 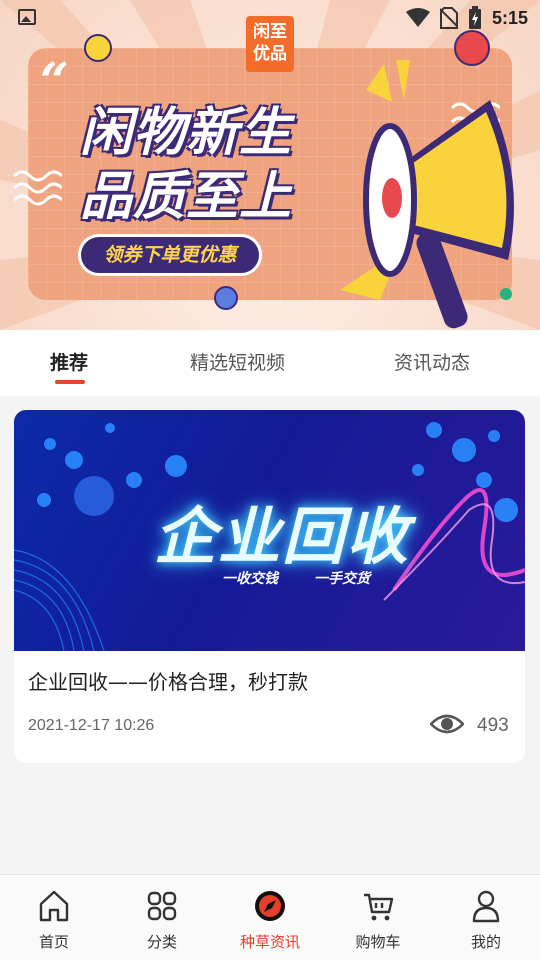 What do you see at coordinates (485, 942) in the screenshot?
I see `nav-label: 我的` at bounding box center [485, 942].